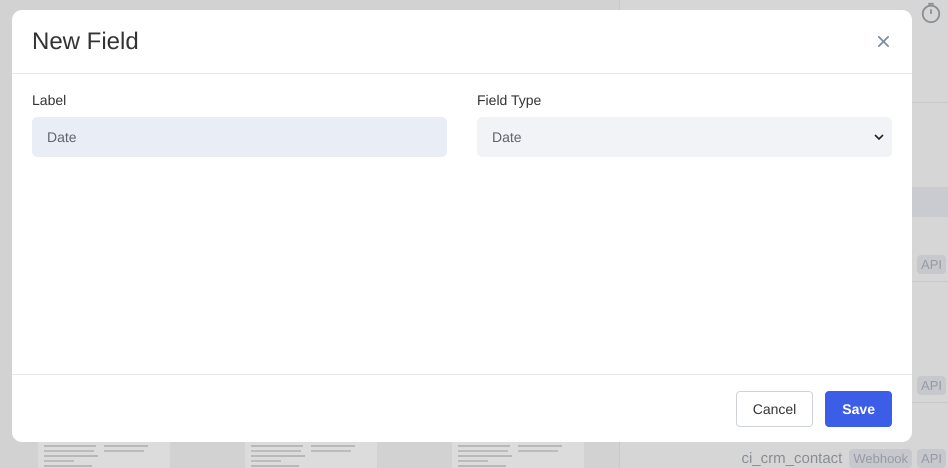 This screenshot has width=948, height=468. Describe the element at coordinates (858, 408) in the screenshot. I see `save-button: Save` at that location.